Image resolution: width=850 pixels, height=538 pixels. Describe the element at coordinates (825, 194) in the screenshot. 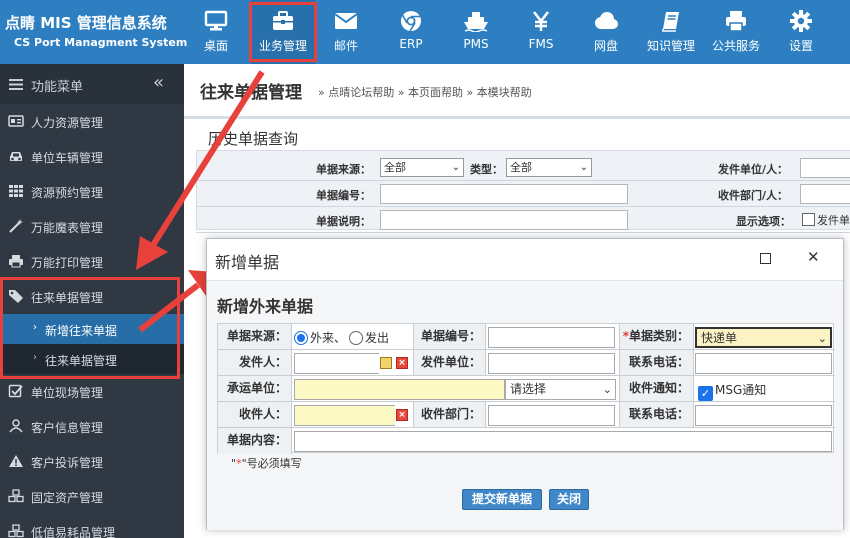

I see `filter-dept-input` at that location.